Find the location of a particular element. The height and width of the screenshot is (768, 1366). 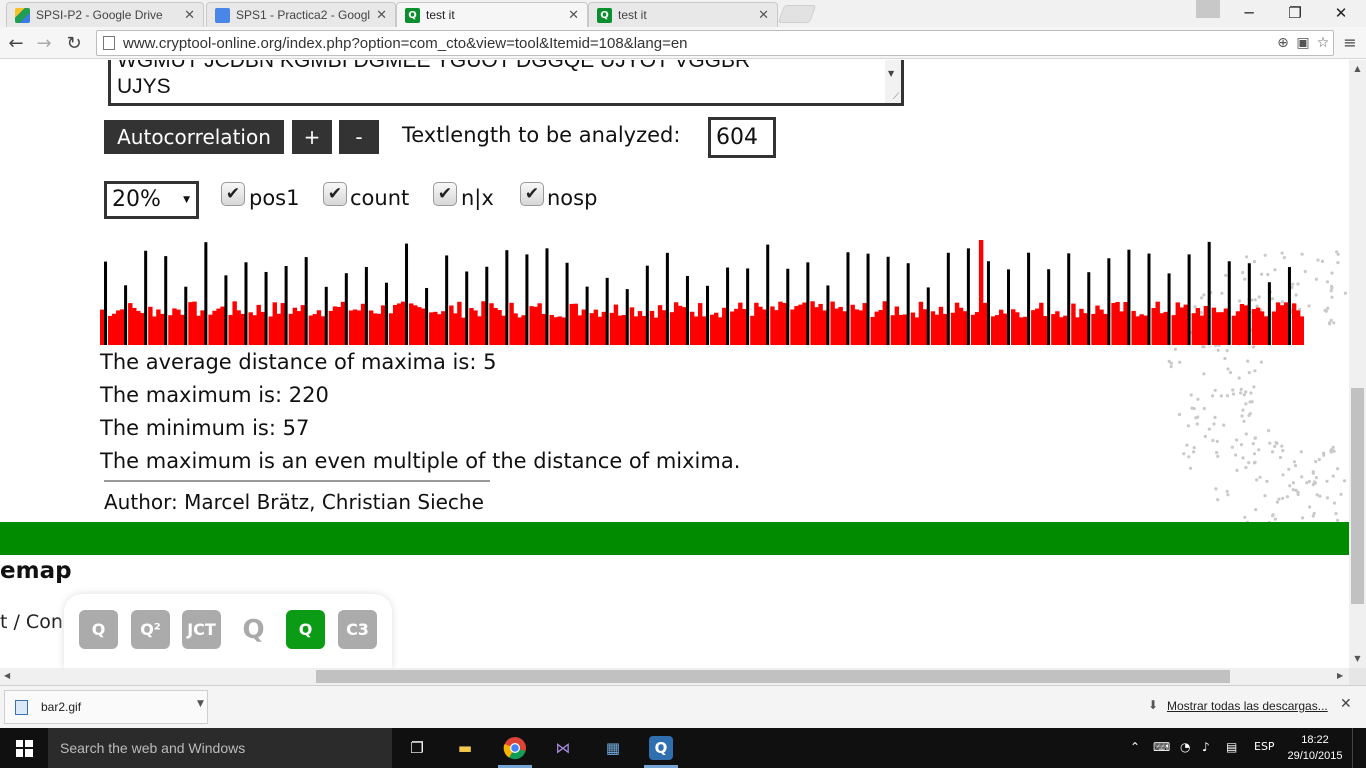

checkbox-nx: ✔ is located at coordinates (445, 194).